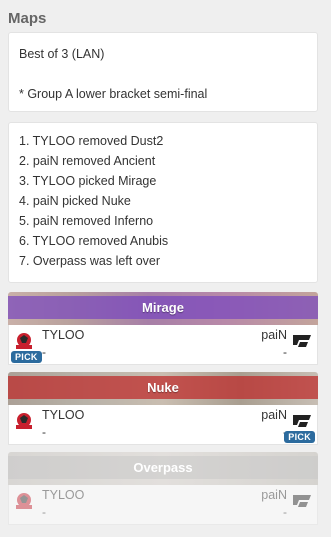 The image size is (331, 537). What do you see at coordinates (88, 181) in the screenshot?
I see `veto-step: 3. TYLOO picked Mirage` at bounding box center [88, 181].